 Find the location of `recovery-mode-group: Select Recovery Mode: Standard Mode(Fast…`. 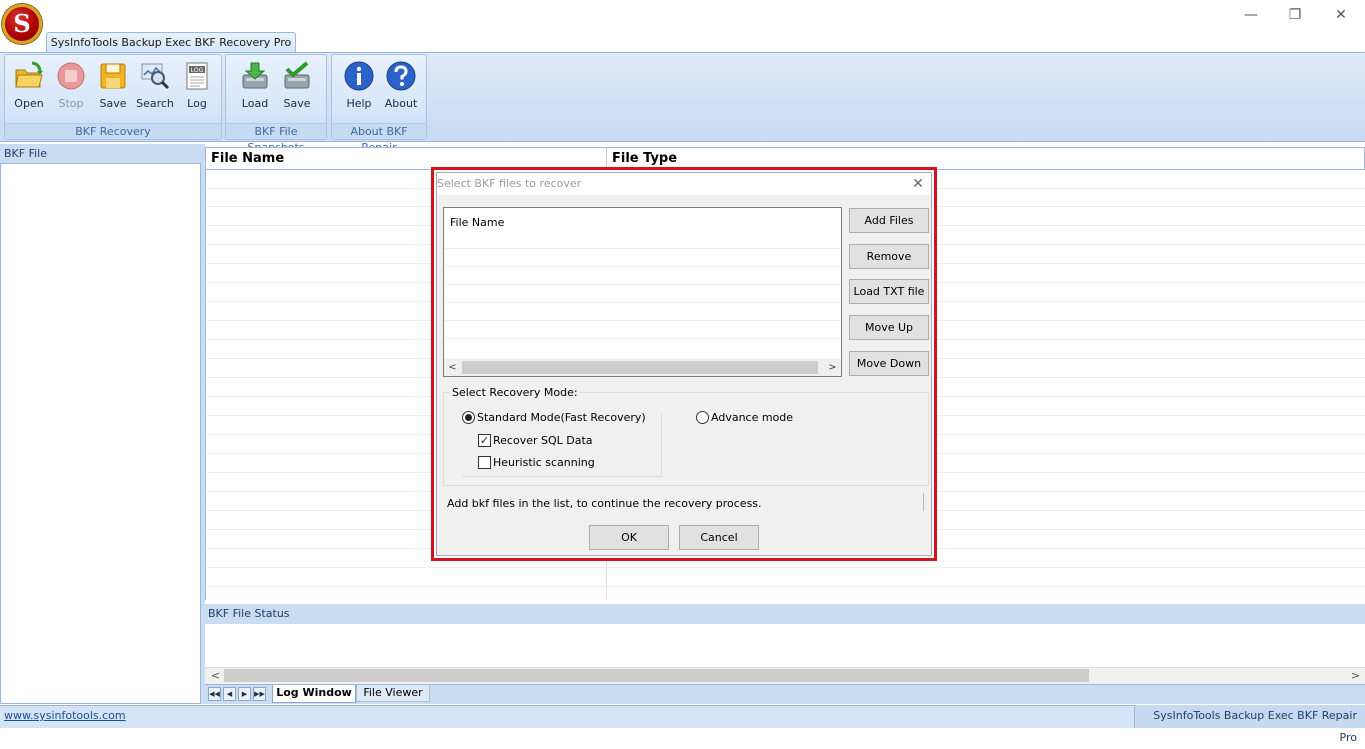

recovery-mode-group: Select Recovery Mode: Standard Mode(Fast… is located at coordinates (686, 436).